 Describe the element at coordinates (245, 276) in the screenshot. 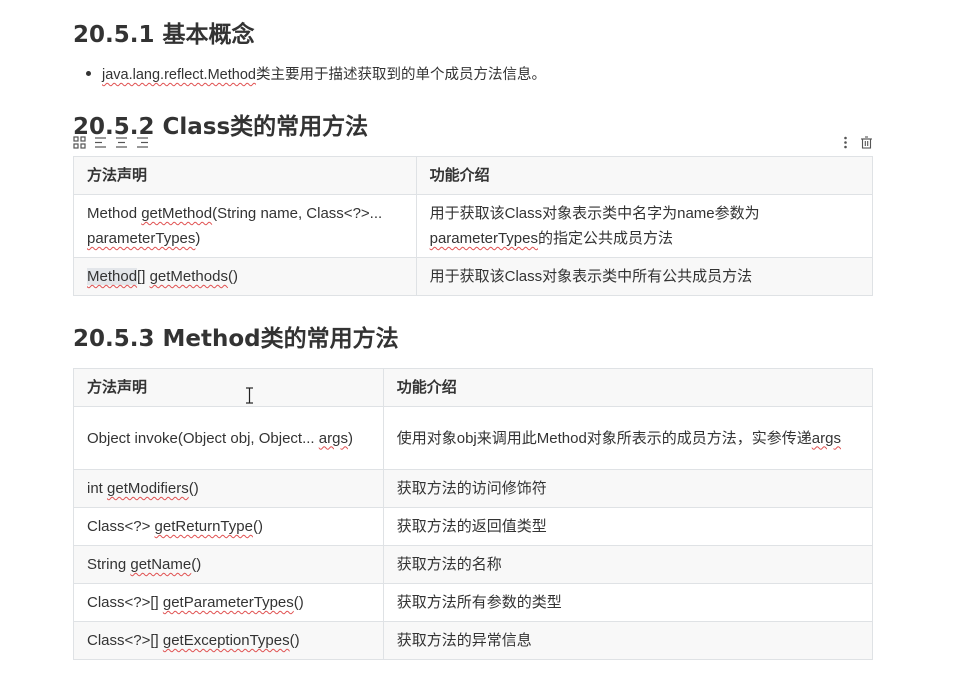

I see `table-cell: Method[] getMethods()` at that location.